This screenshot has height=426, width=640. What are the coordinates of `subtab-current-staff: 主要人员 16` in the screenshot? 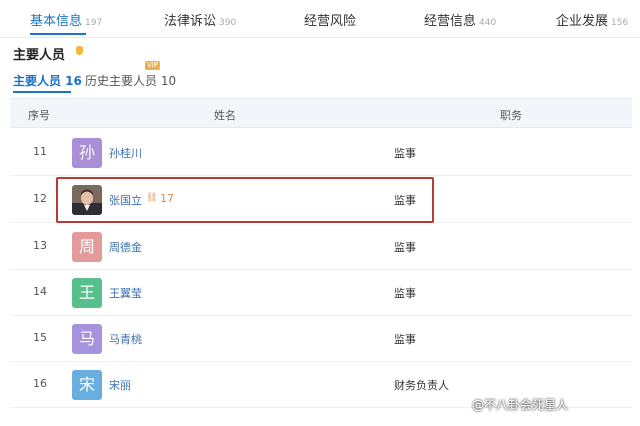 It's located at (47, 80).